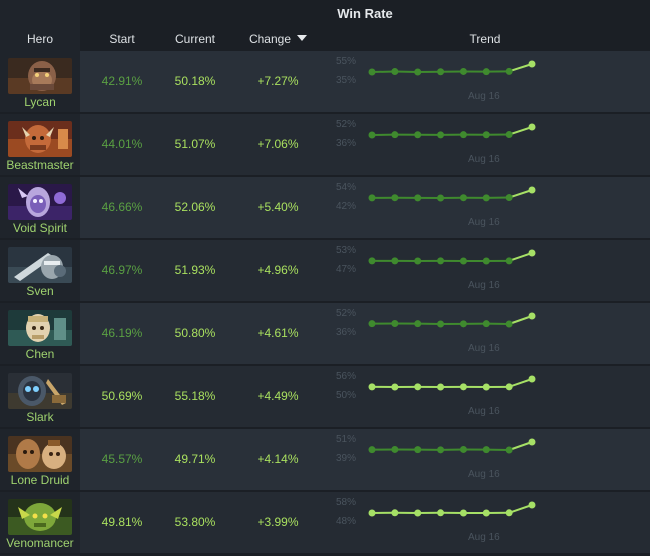  Describe the element at coordinates (40, 291) in the screenshot. I see `hero-name: Sven` at that location.